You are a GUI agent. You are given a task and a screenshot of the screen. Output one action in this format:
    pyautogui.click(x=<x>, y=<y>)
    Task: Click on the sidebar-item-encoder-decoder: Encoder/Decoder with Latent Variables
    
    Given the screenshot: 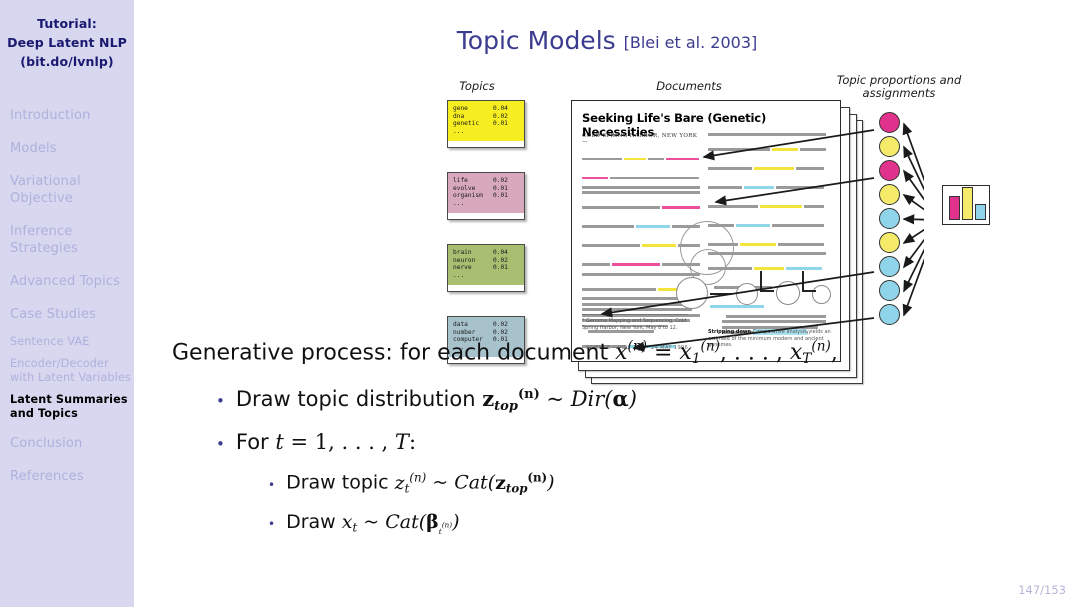 What is the action you would take?
    pyautogui.click(x=67, y=371)
    